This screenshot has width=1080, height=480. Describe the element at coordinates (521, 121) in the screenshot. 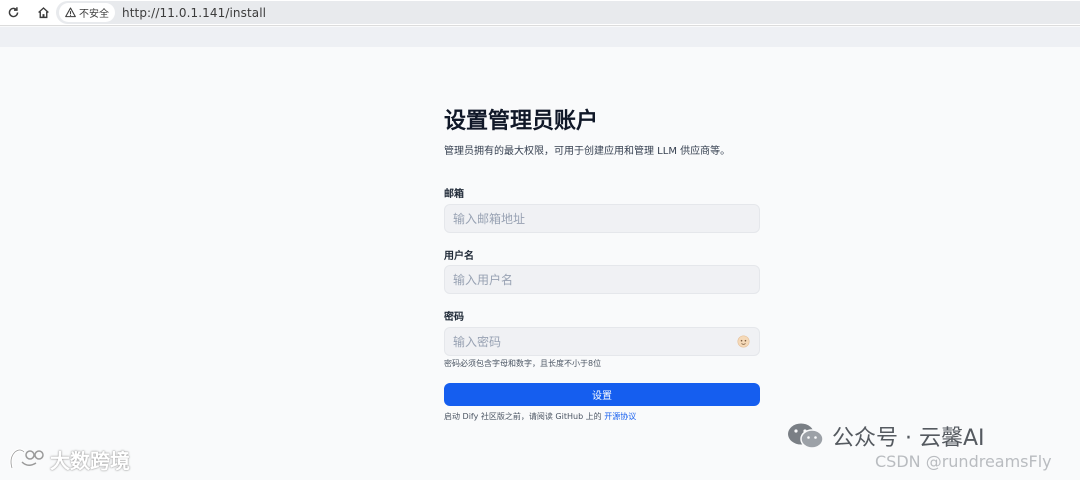

I see `page-title: 设置管理员账户` at that location.